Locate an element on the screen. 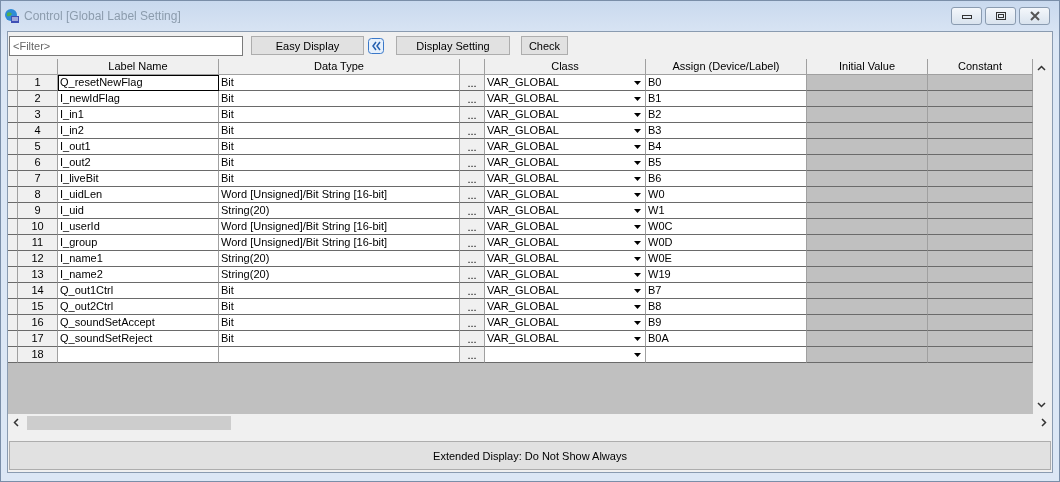 The height and width of the screenshot is (482, 1060). table-cell: W19 is located at coordinates (726, 275).